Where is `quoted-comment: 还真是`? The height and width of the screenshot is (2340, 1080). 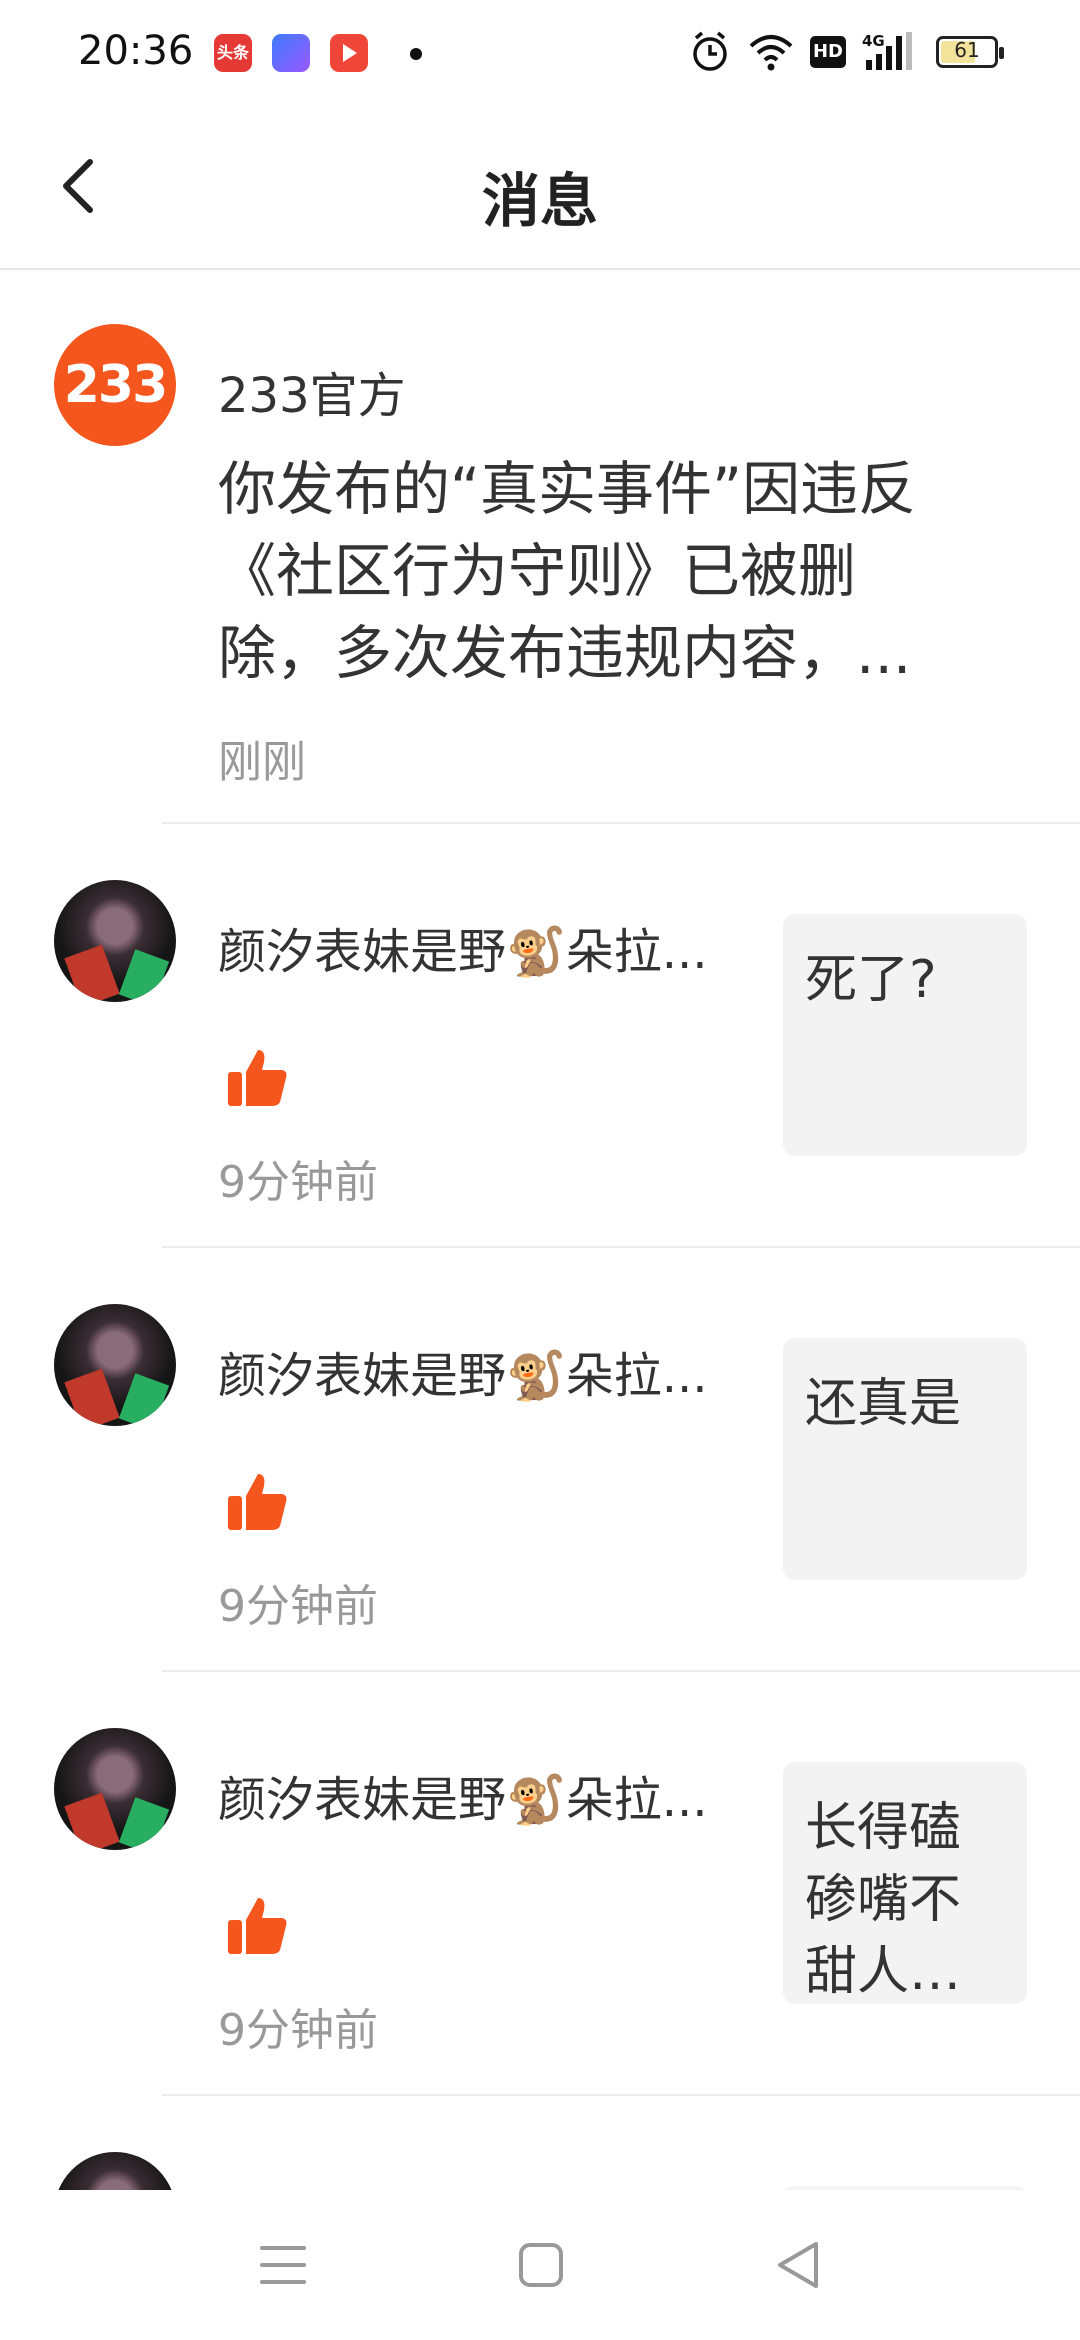
quoted-comment: 还真是 is located at coordinates (905, 1459).